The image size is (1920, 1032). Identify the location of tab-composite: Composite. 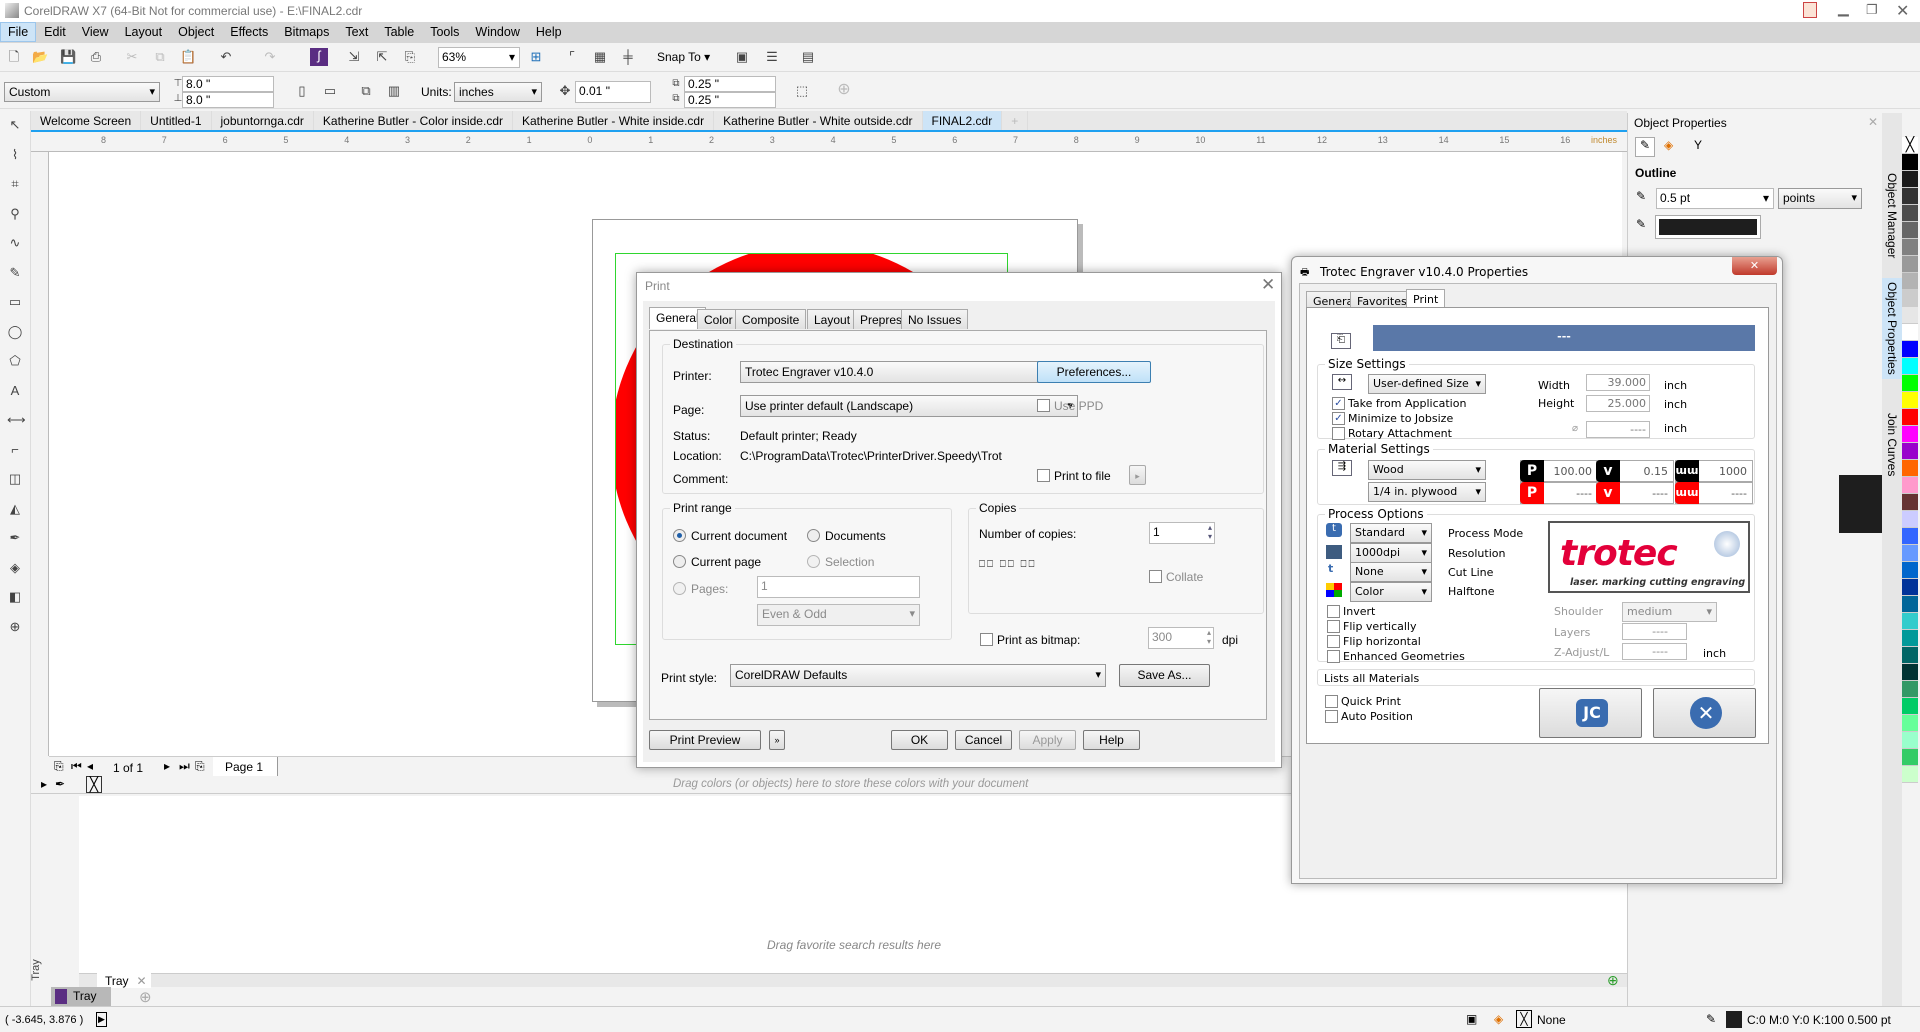
(771, 319).